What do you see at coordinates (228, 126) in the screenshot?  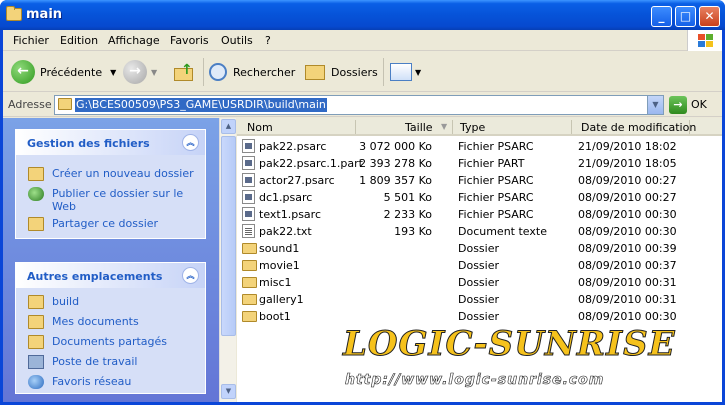 I see `scroll-up-icon: ▲` at bounding box center [228, 126].